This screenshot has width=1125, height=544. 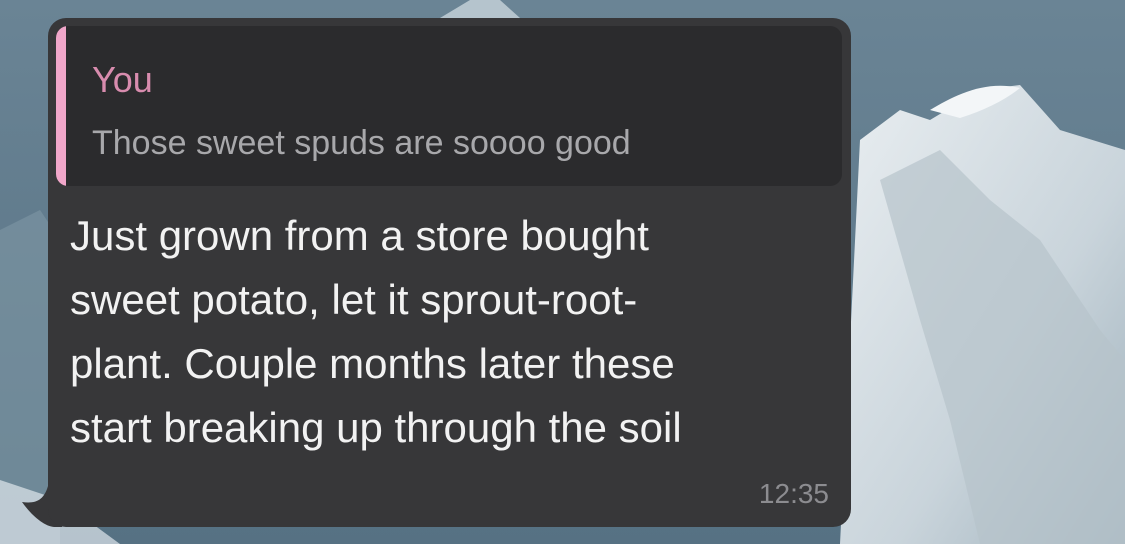 I want to click on message-line: start breaking up through the soil, so click(x=376, y=427).